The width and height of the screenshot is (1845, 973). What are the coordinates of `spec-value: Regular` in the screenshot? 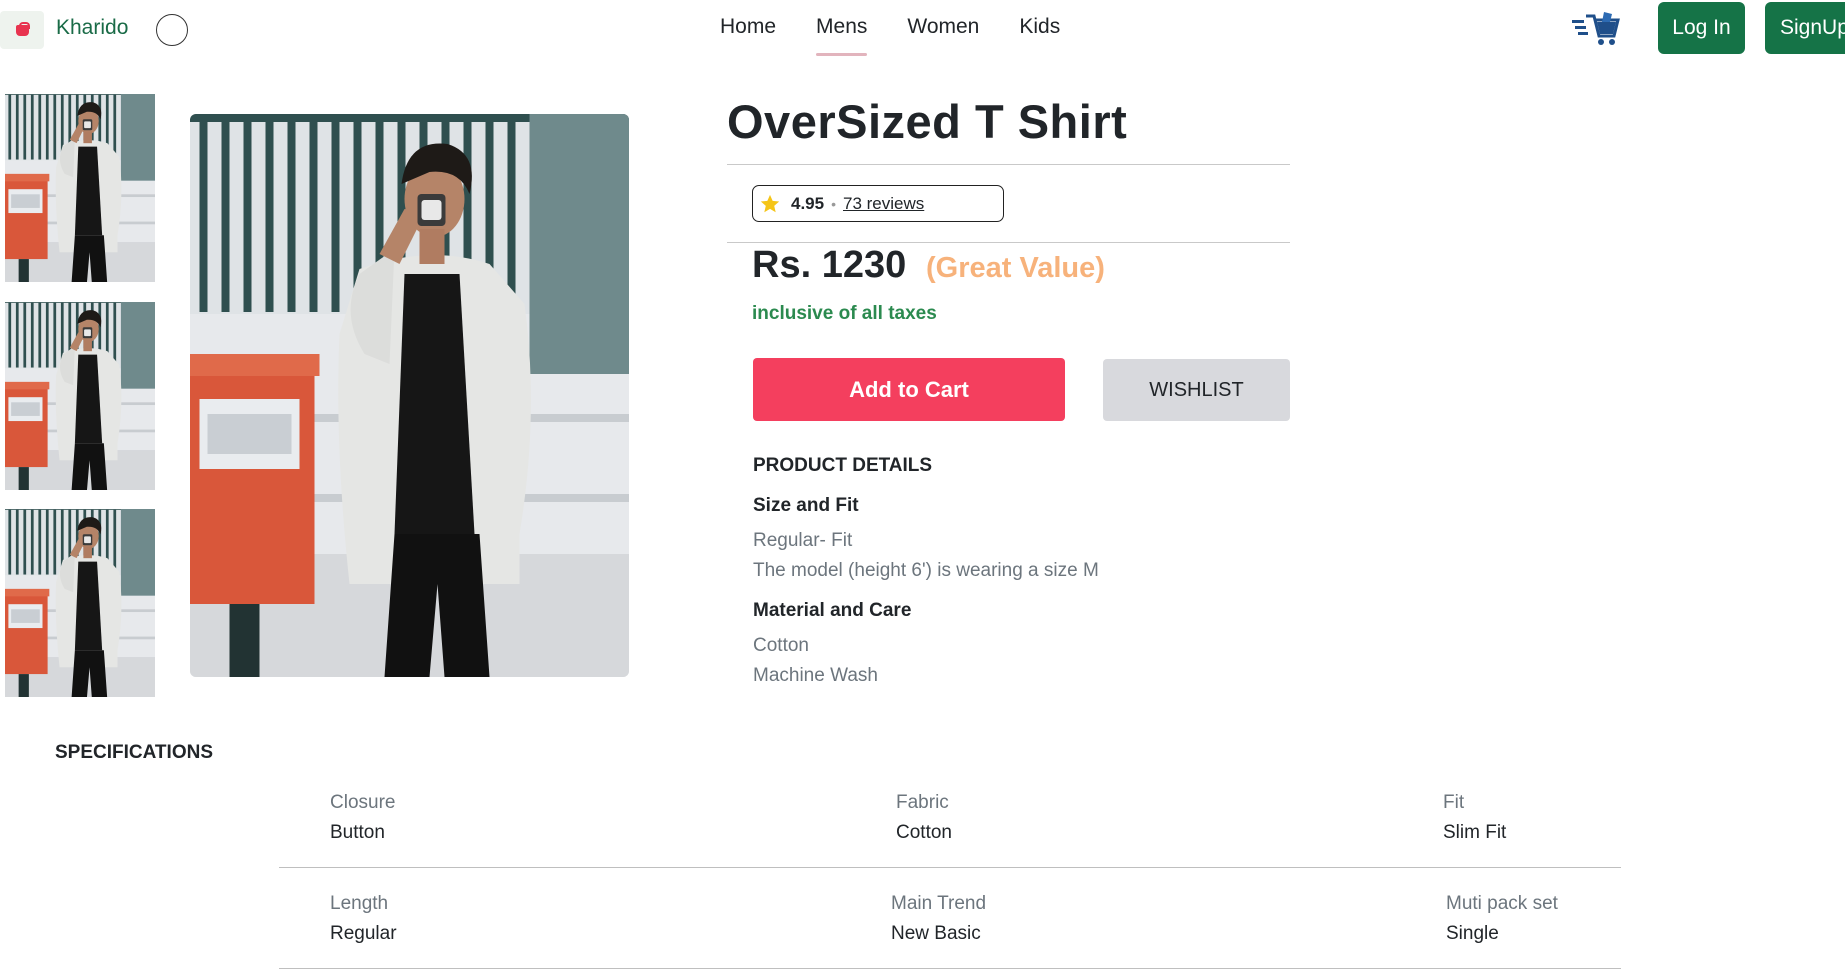 It's located at (363, 933).